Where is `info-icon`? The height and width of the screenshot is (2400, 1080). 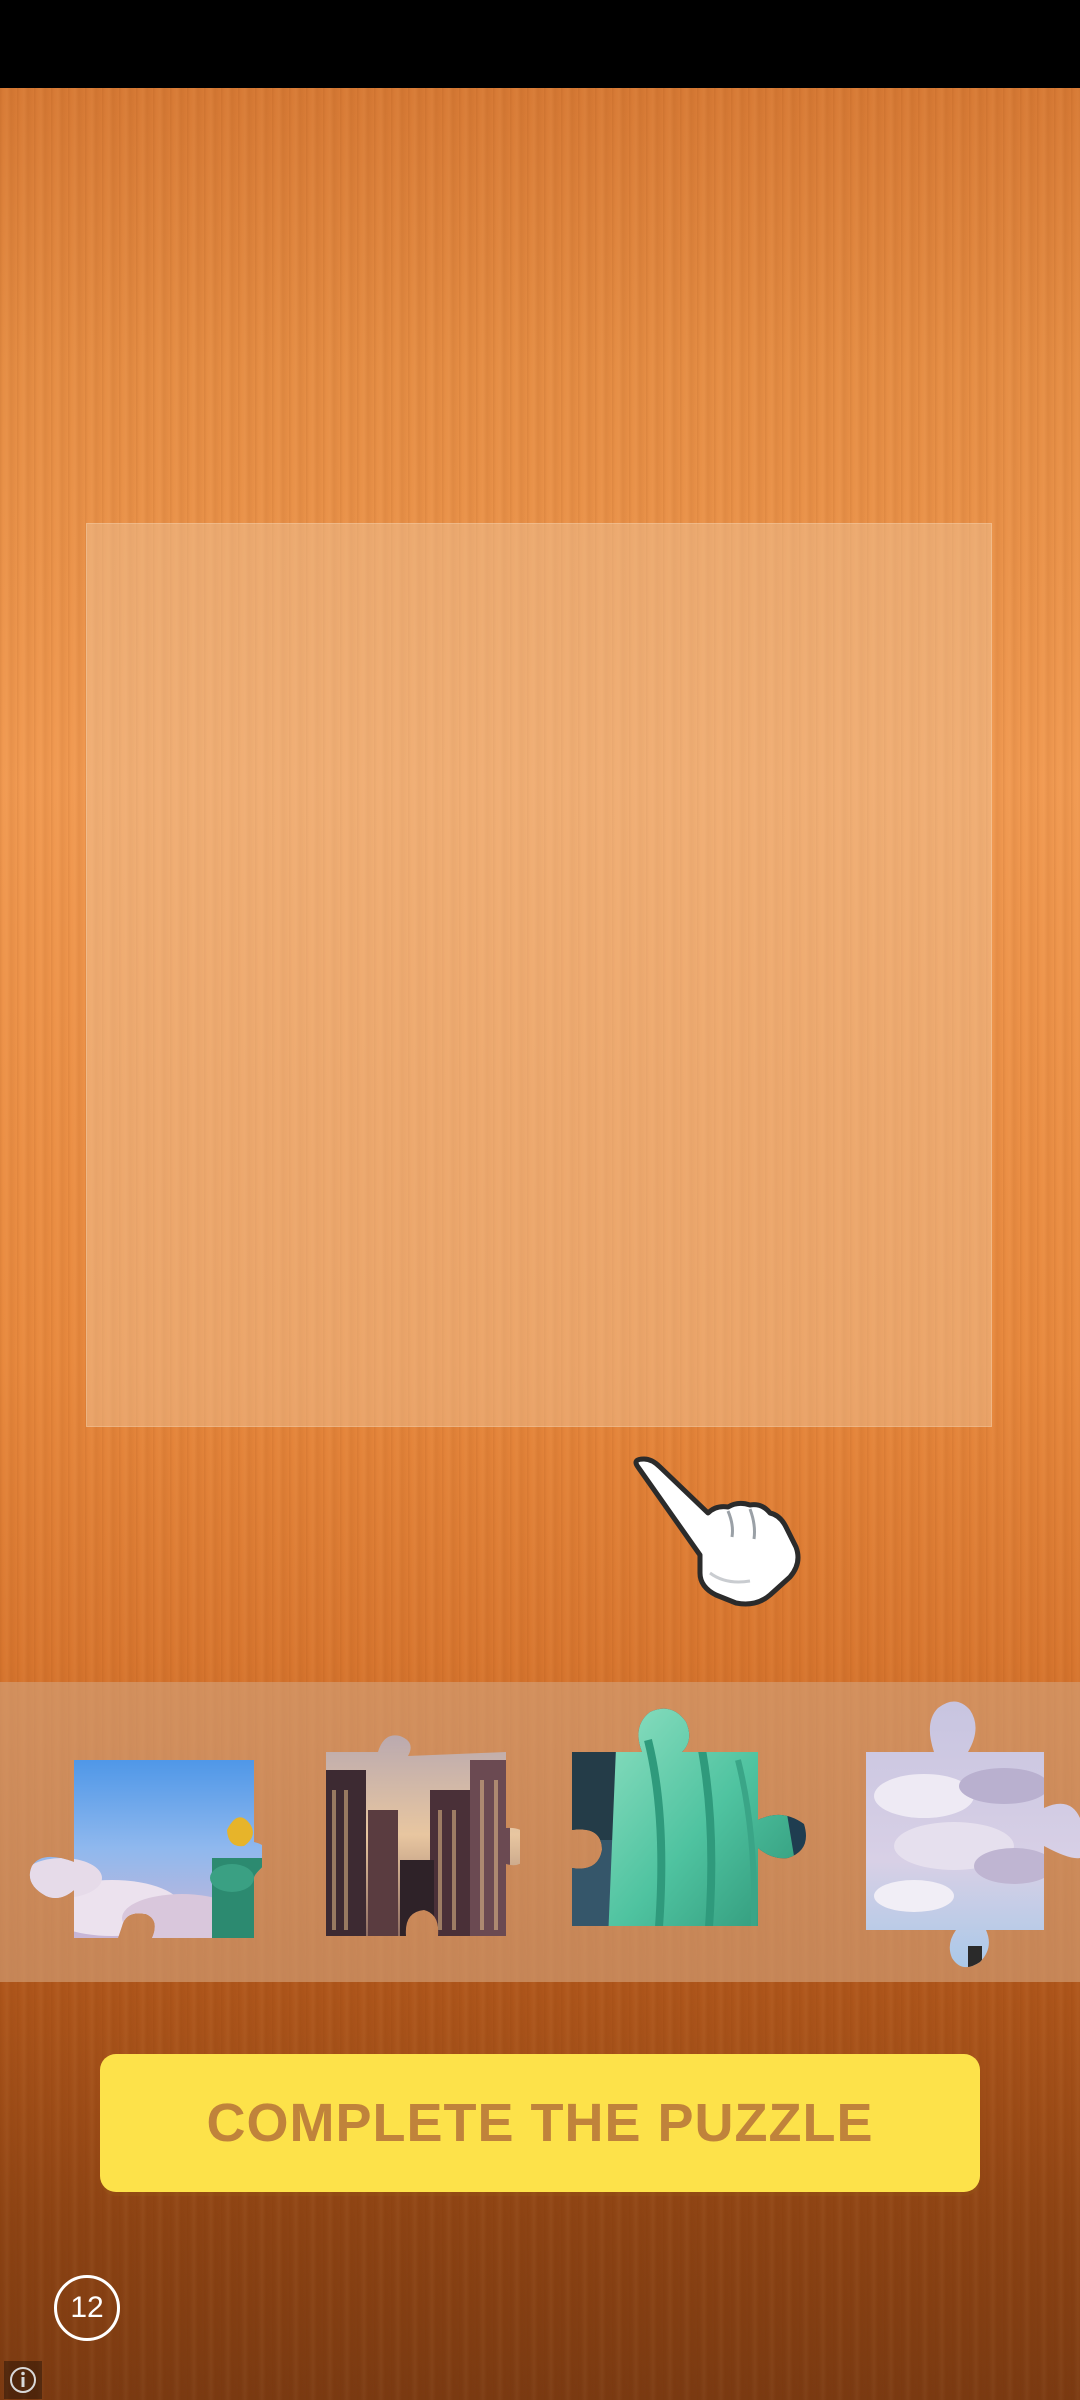 info-icon is located at coordinates (23, 2380).